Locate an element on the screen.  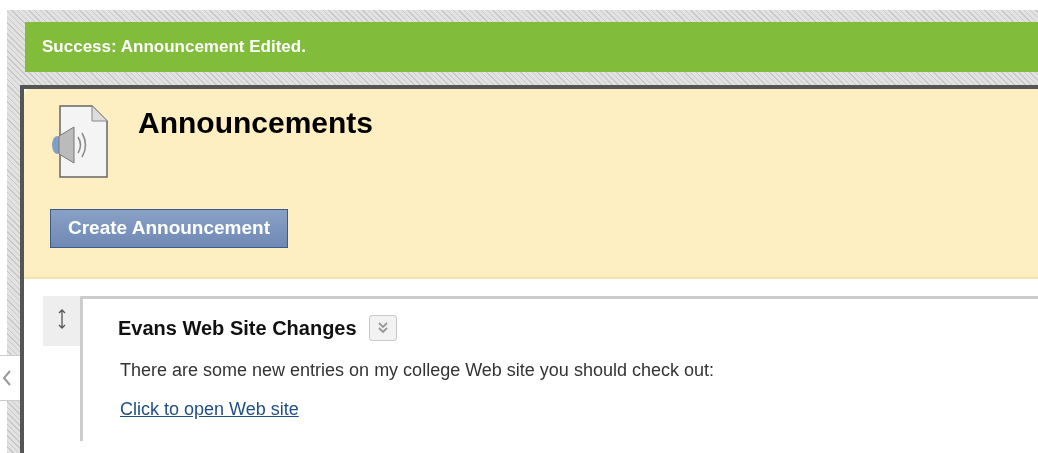
success-message: Success: Announcement Edited. is located at coordinates (531, 47).